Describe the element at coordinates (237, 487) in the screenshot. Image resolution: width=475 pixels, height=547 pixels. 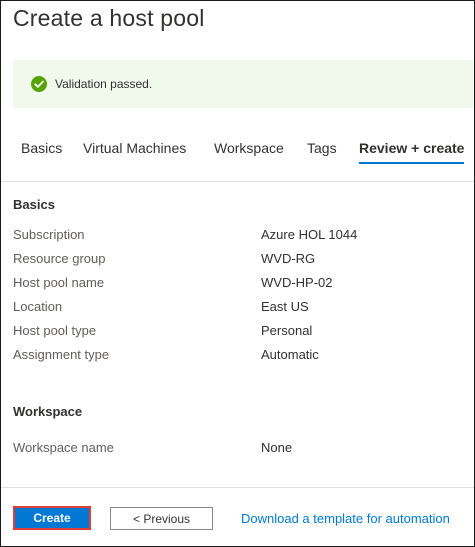
I see `footer-divider` at that location.